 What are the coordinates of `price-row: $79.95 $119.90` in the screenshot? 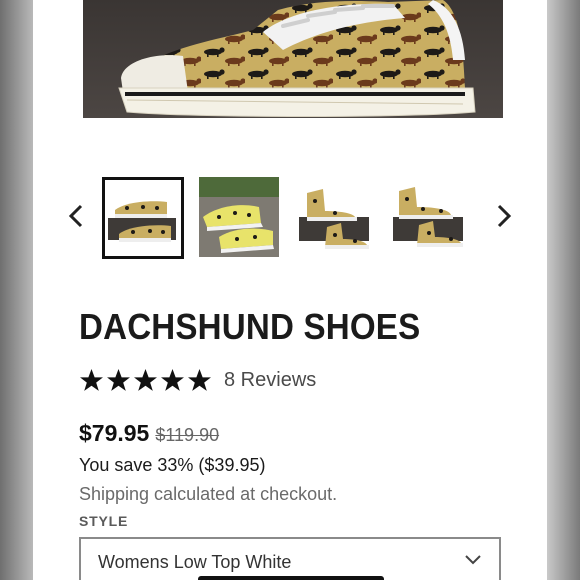 It's located at (149, 433).